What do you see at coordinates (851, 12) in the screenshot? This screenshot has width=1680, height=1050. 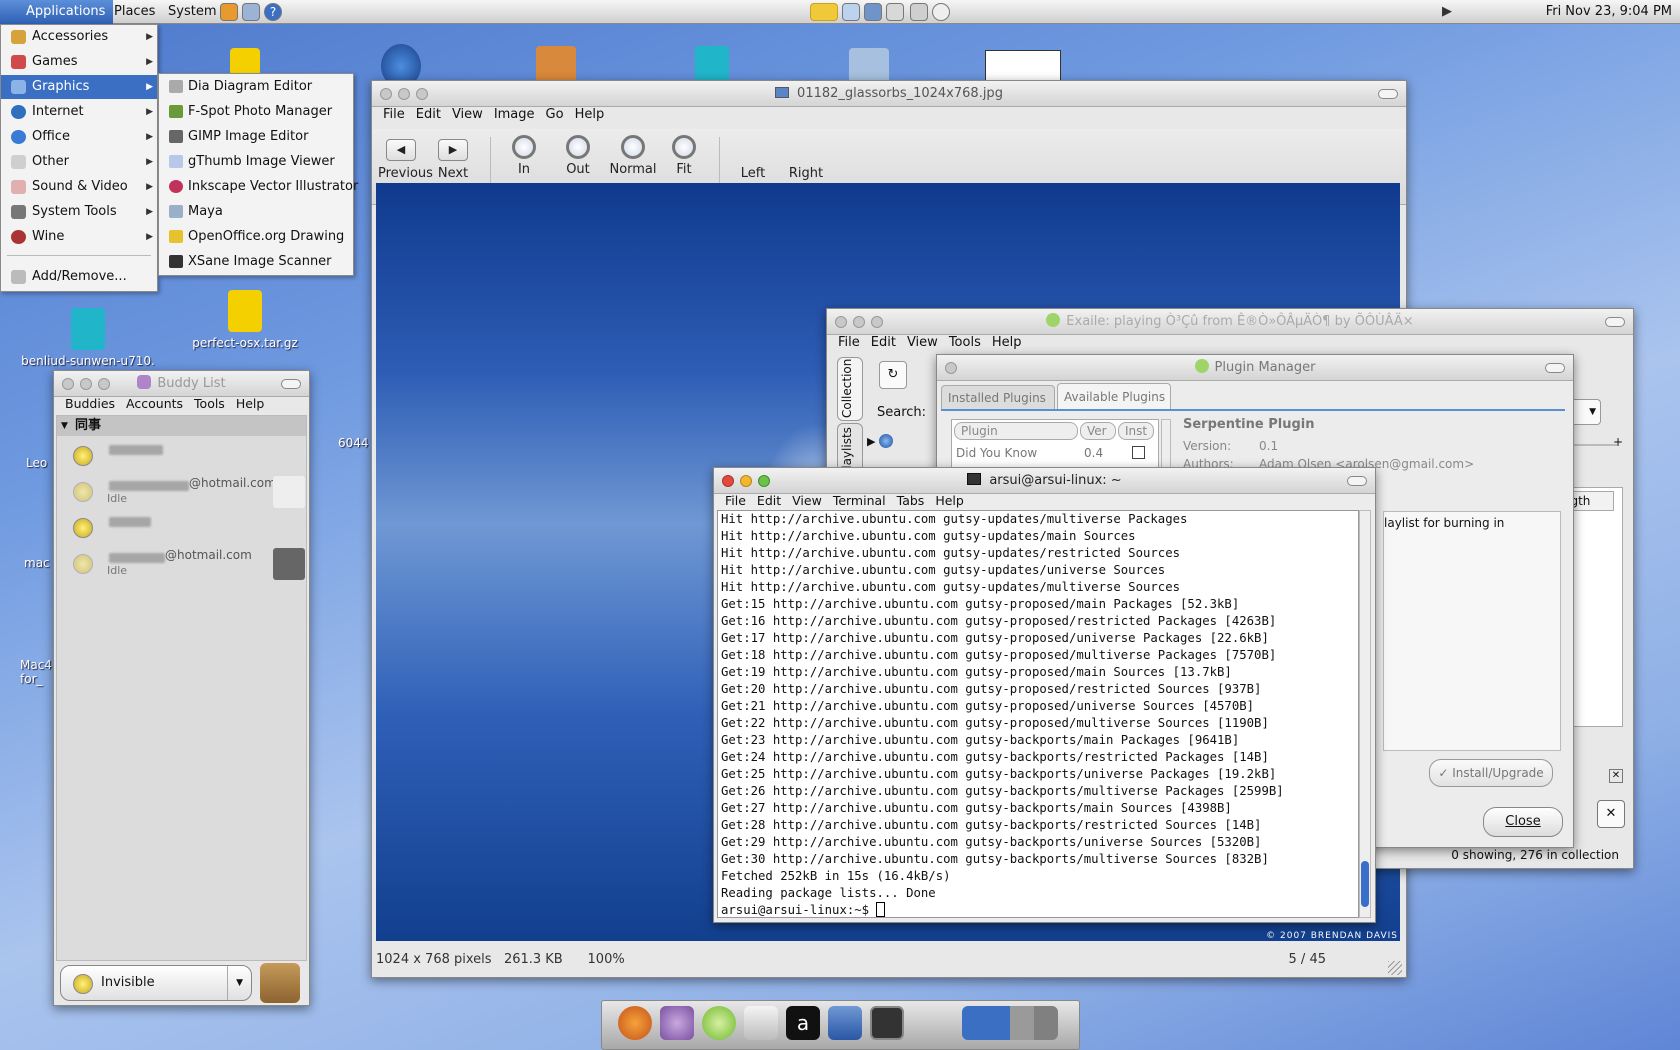 I see `update-tray-icon` at bounding box center [851, 12].